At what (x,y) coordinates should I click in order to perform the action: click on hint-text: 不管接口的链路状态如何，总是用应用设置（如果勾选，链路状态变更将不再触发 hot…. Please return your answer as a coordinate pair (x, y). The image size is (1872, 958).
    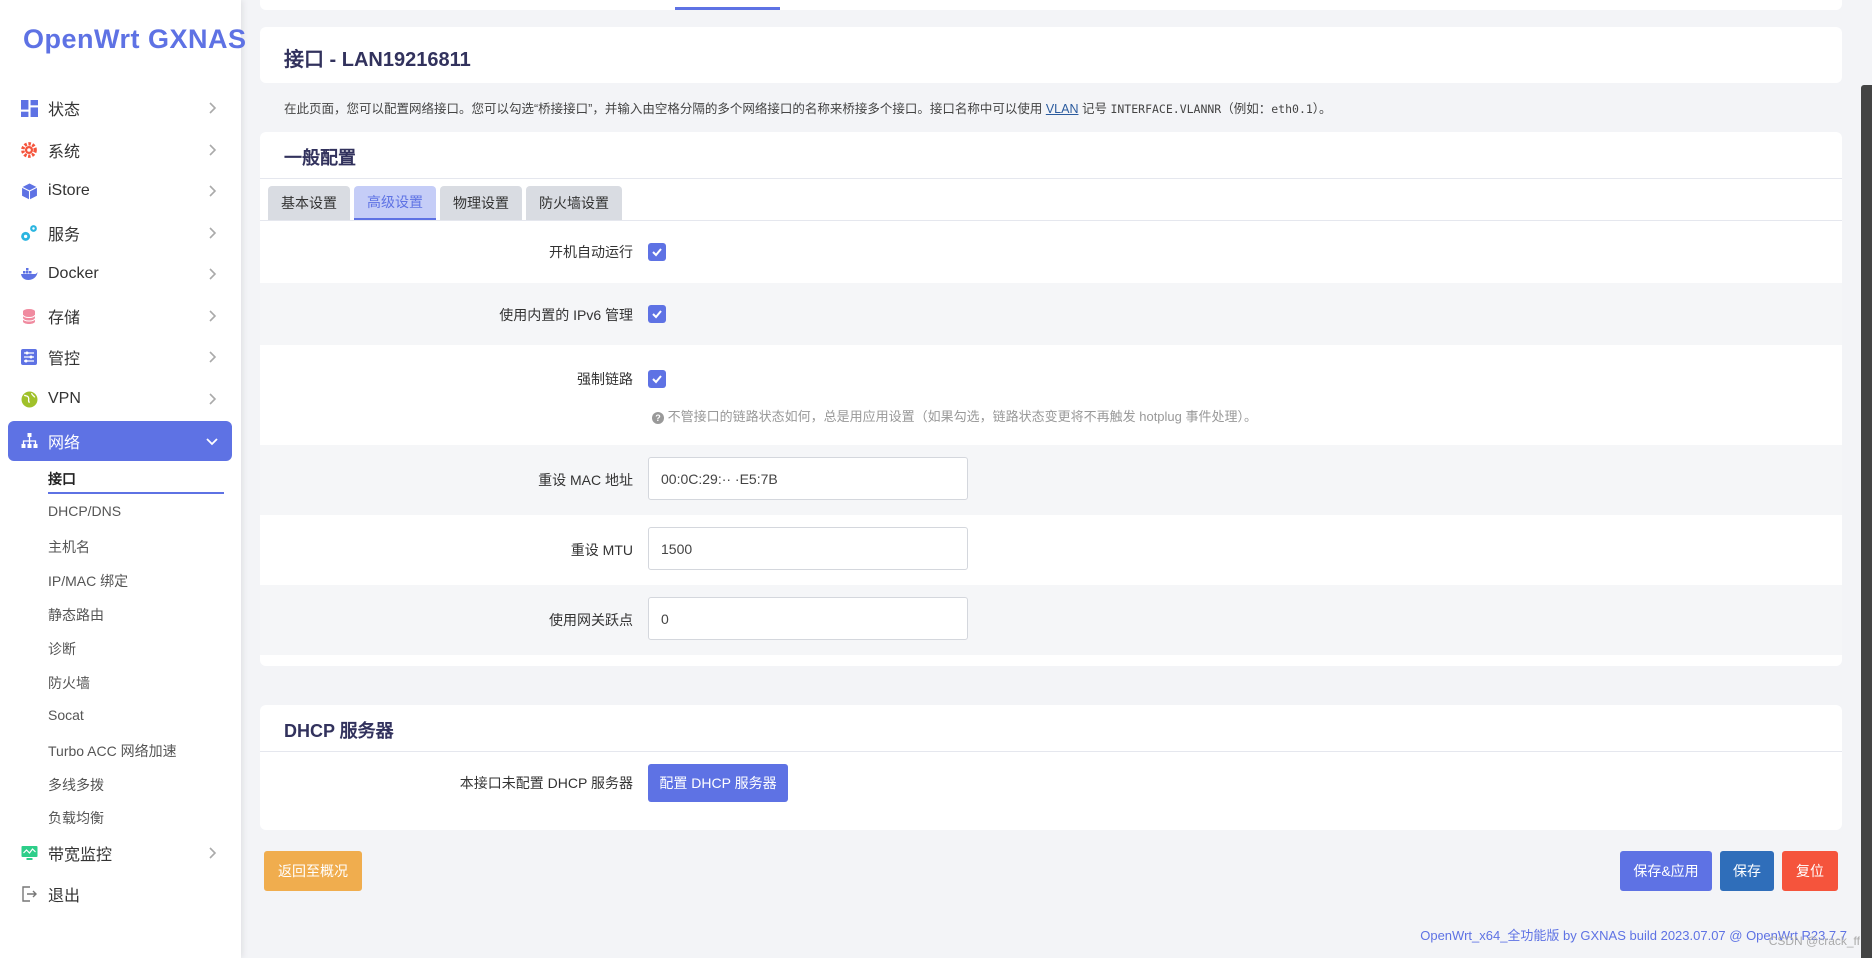
    Looking at the image, I should click on (962, 416).